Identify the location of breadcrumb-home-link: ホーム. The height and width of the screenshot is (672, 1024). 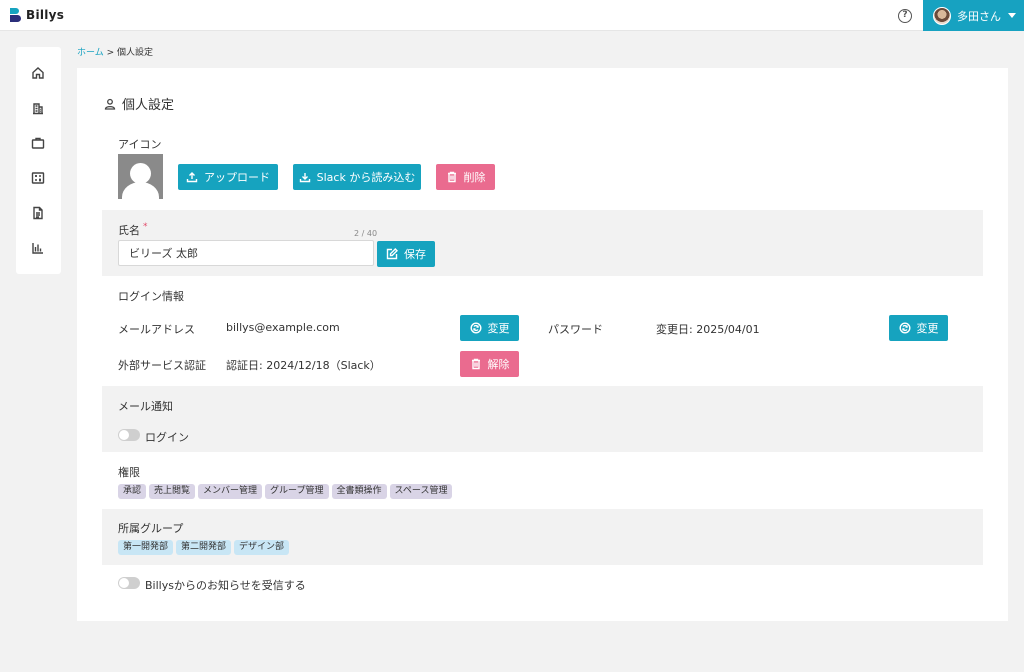
(90, 53).